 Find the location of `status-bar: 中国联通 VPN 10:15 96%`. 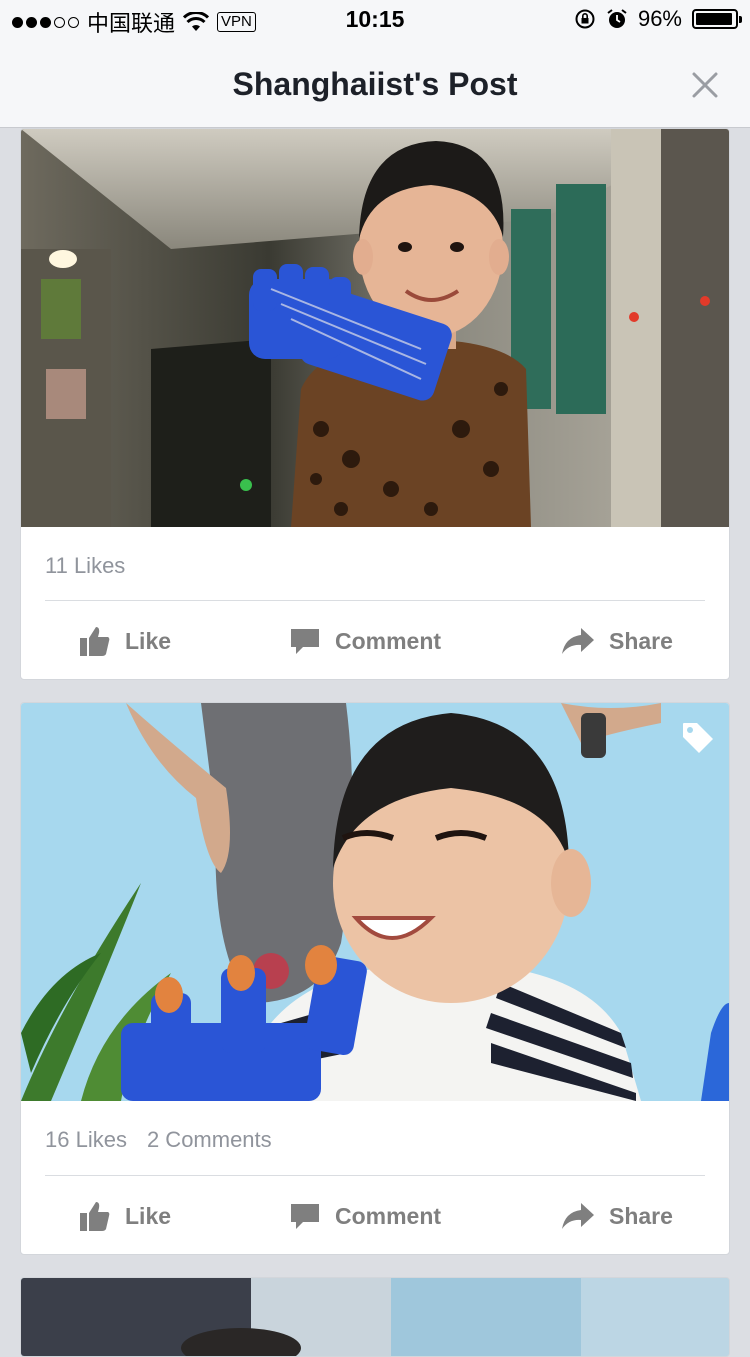

status-bar: 中国联通 VPN 10:15 96% is located at coordinates (375, 20).